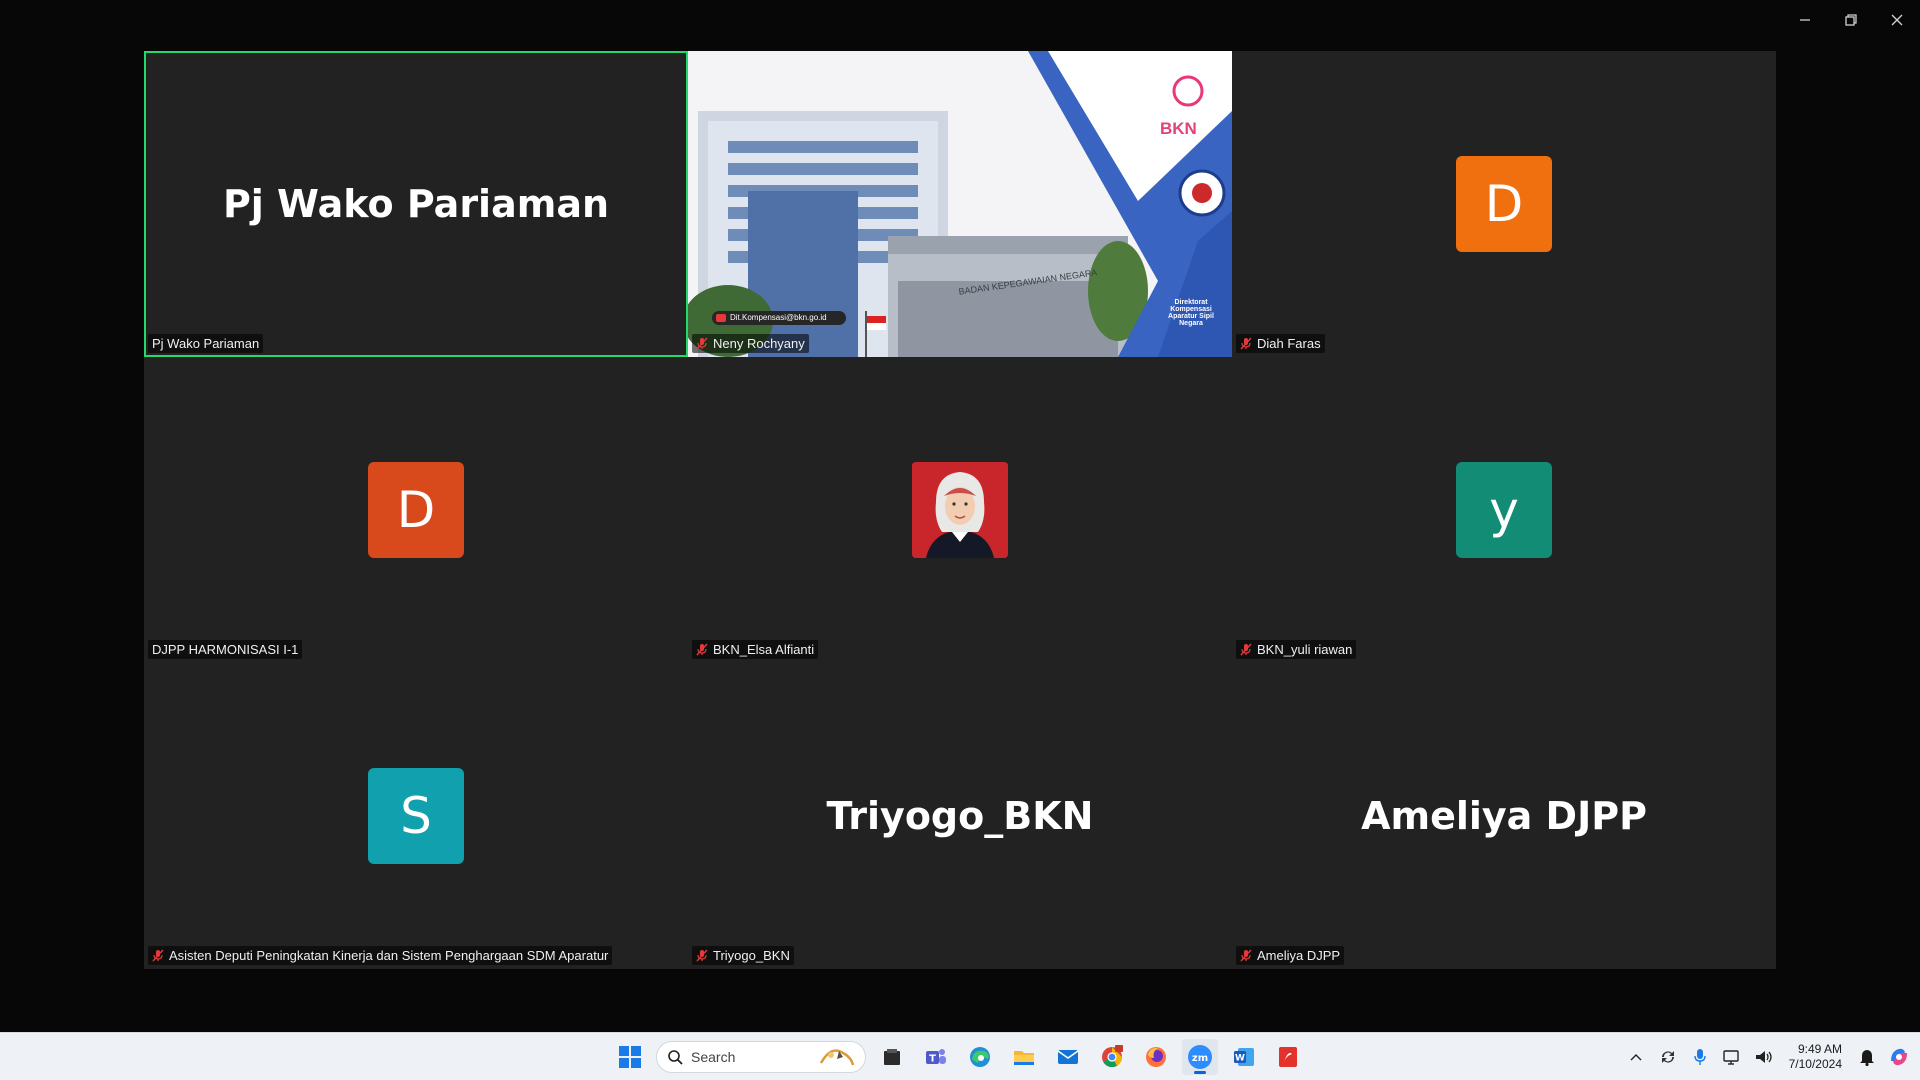 This screenshot has height=1080, width=1920. Describe the element at coordinates (1819, 1049) in the screenshot. I see `clock-time: 9:49 AM` at that location.